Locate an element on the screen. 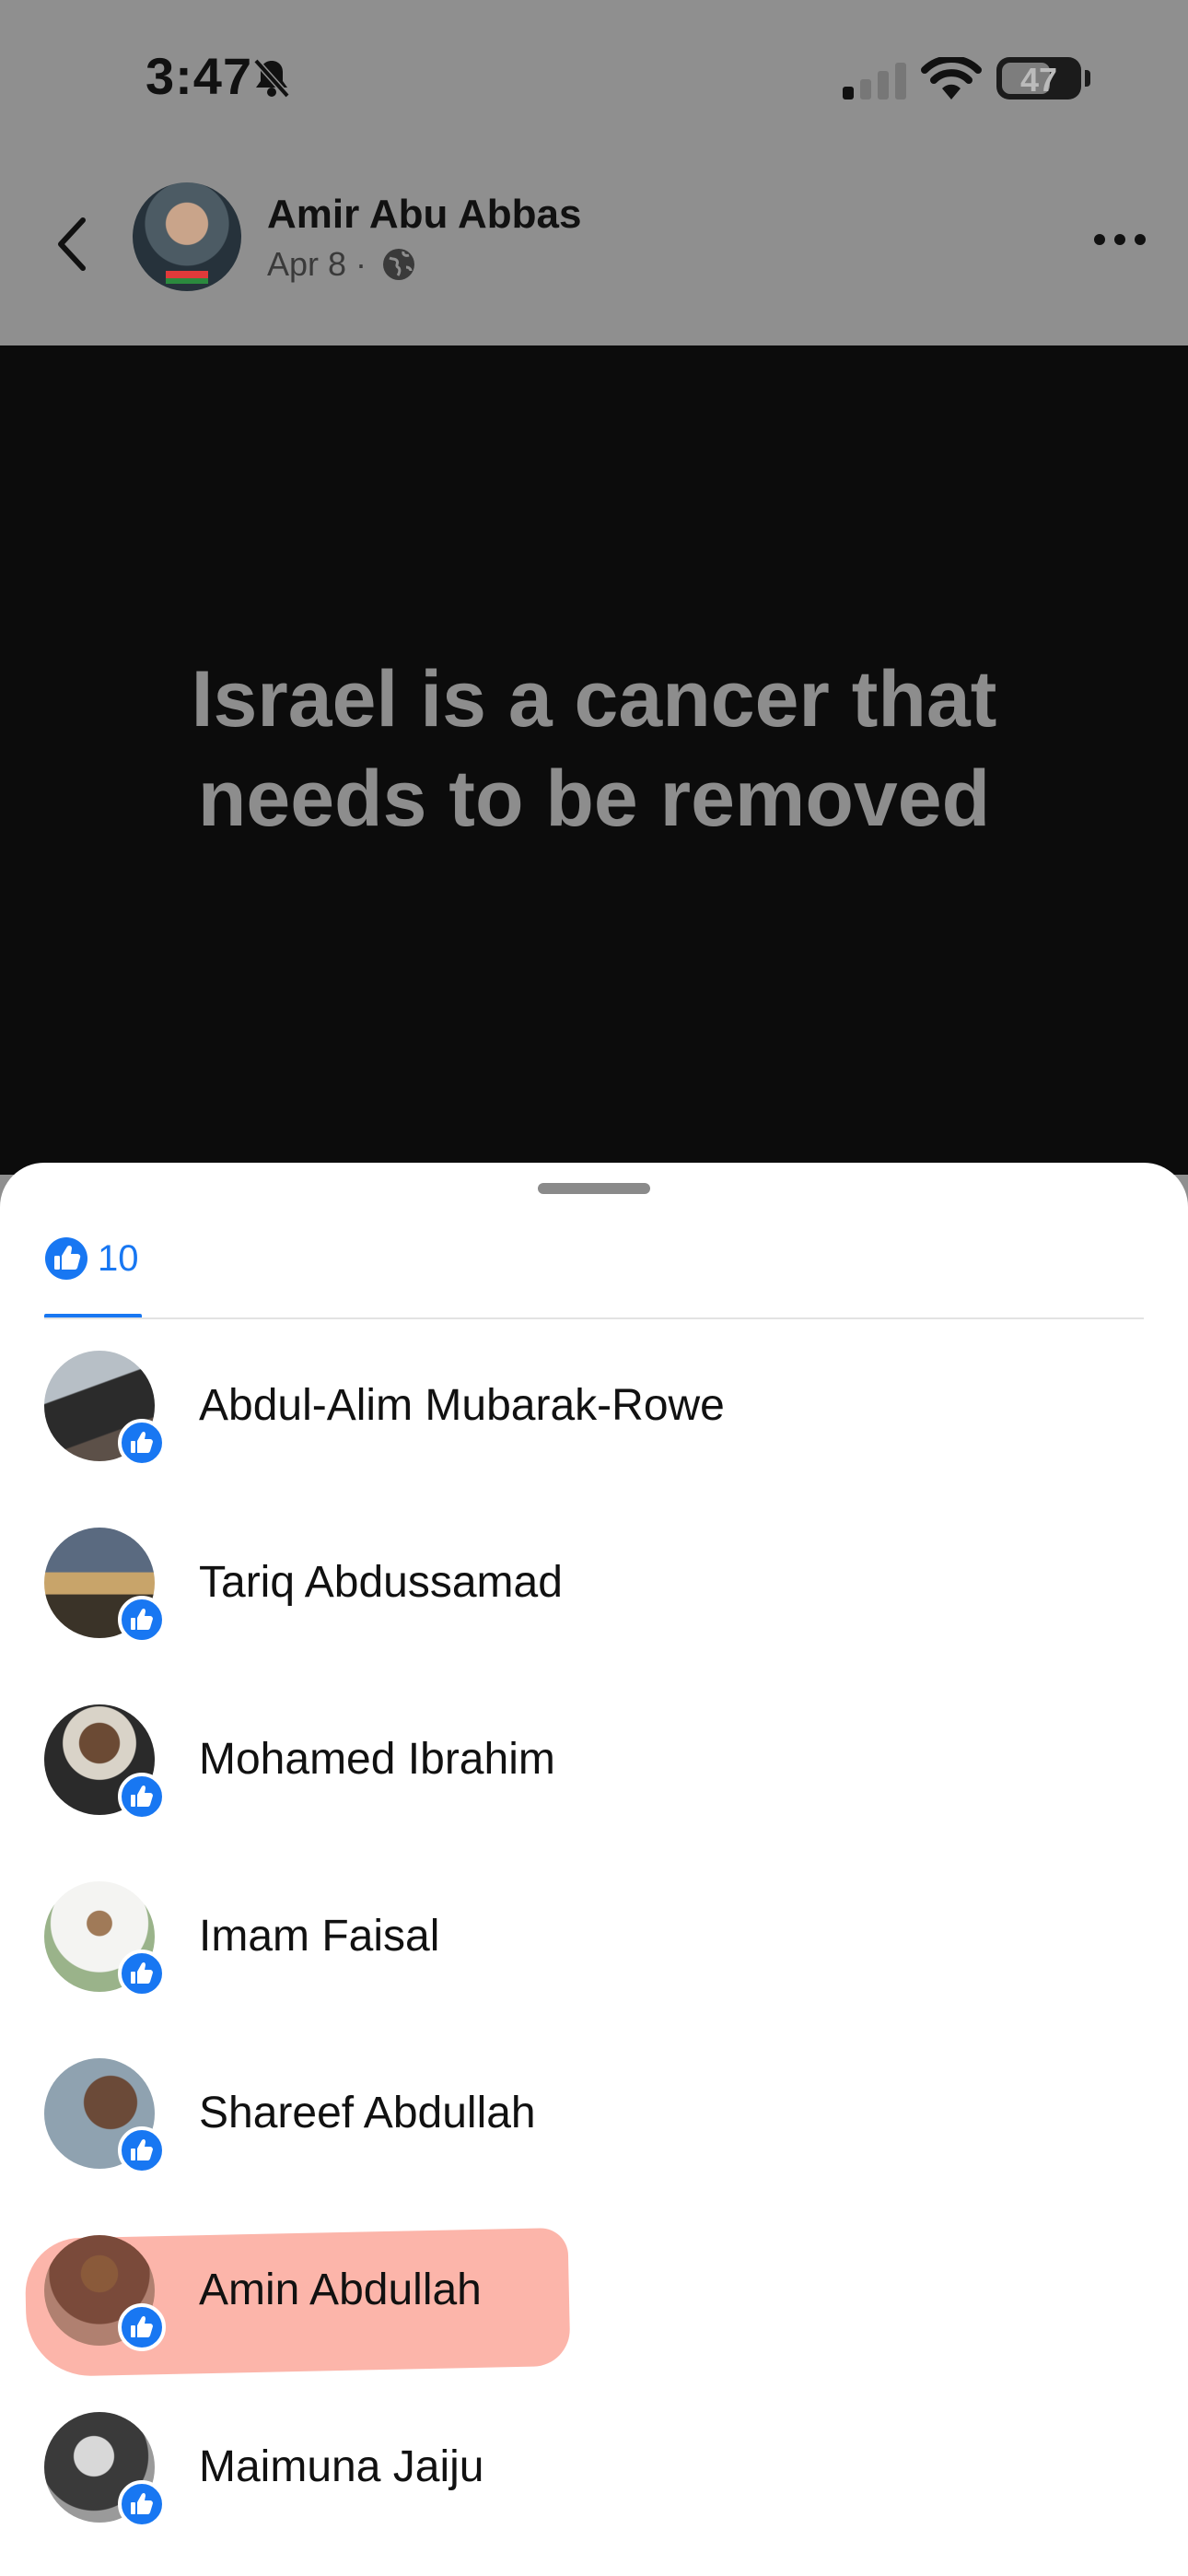  list-item: Abdul-Alim Mubarak-Rowe is located at coordinates (594, 1418).